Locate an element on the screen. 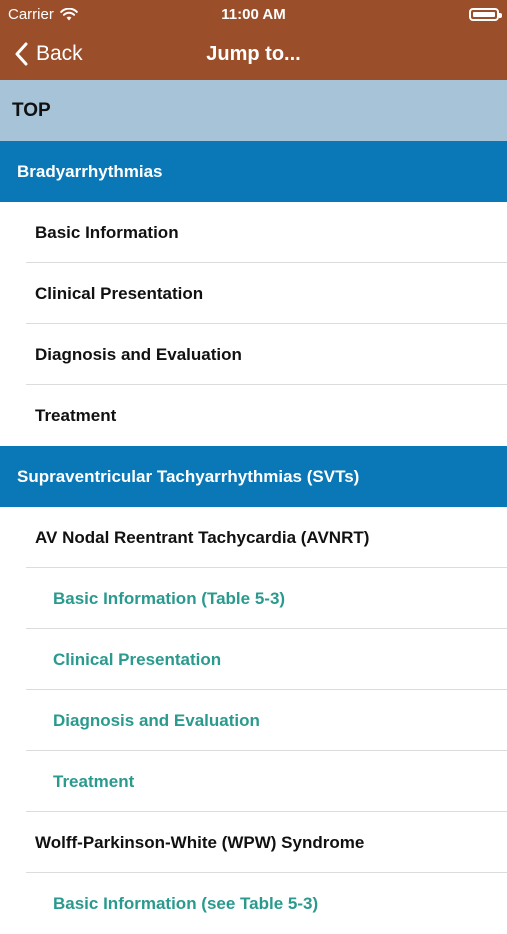 This screenshot has height=934, width=507. list-item: Wolff-Parkinson-White (WPW) Syndrome is located at coordinates (253, 842).